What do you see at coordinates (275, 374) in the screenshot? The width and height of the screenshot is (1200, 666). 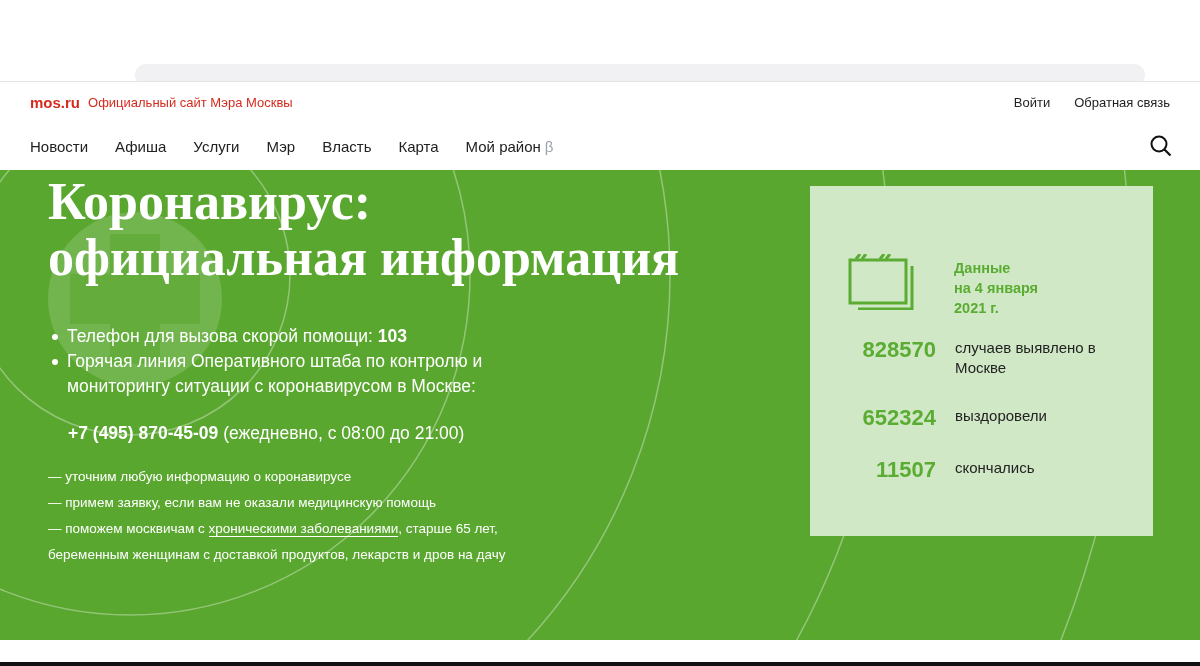 I see `bullet-text: Горячая линия Оперативного штаба по контролю и мониторингу ситуации с коронавирусом в Москве:` at bounding box center [275, 374].